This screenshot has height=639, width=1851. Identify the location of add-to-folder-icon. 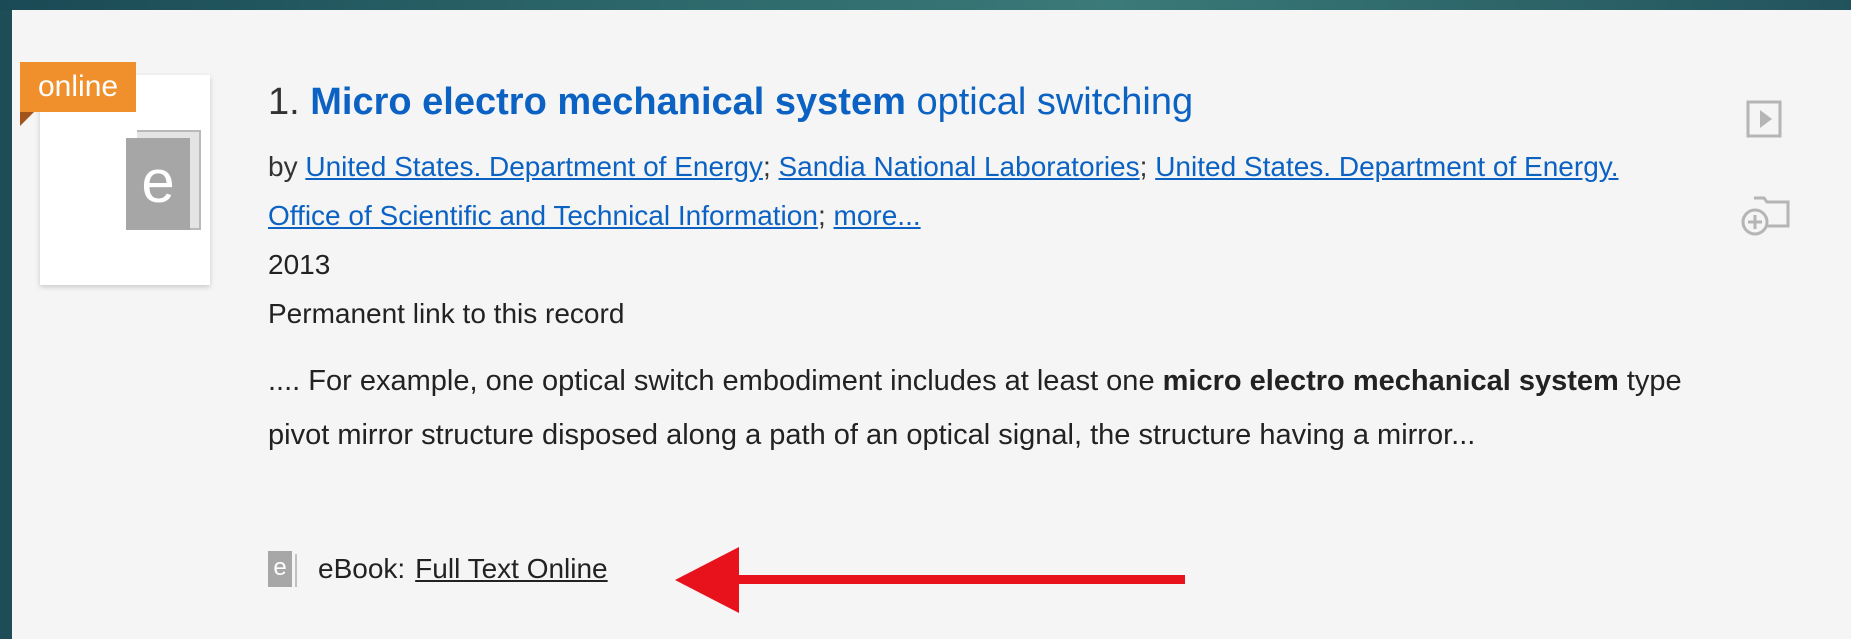
(1768, 217).